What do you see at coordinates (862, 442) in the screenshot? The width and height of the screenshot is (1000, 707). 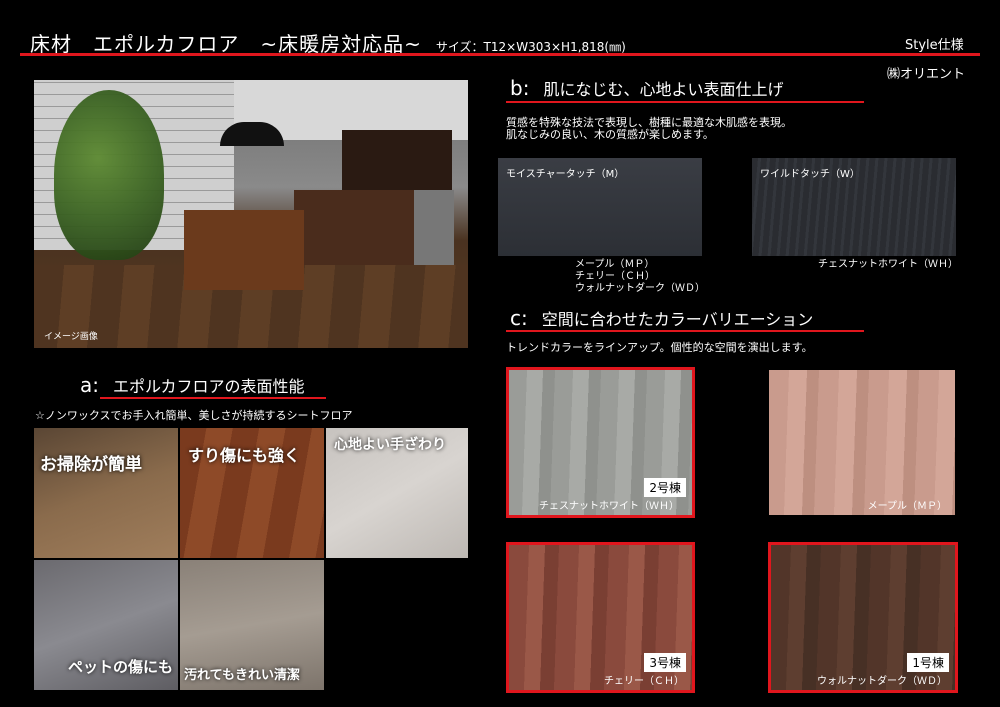 I see `color-swatch-maple: メープル（ＭＰ）` at bounding box center [862, 442].